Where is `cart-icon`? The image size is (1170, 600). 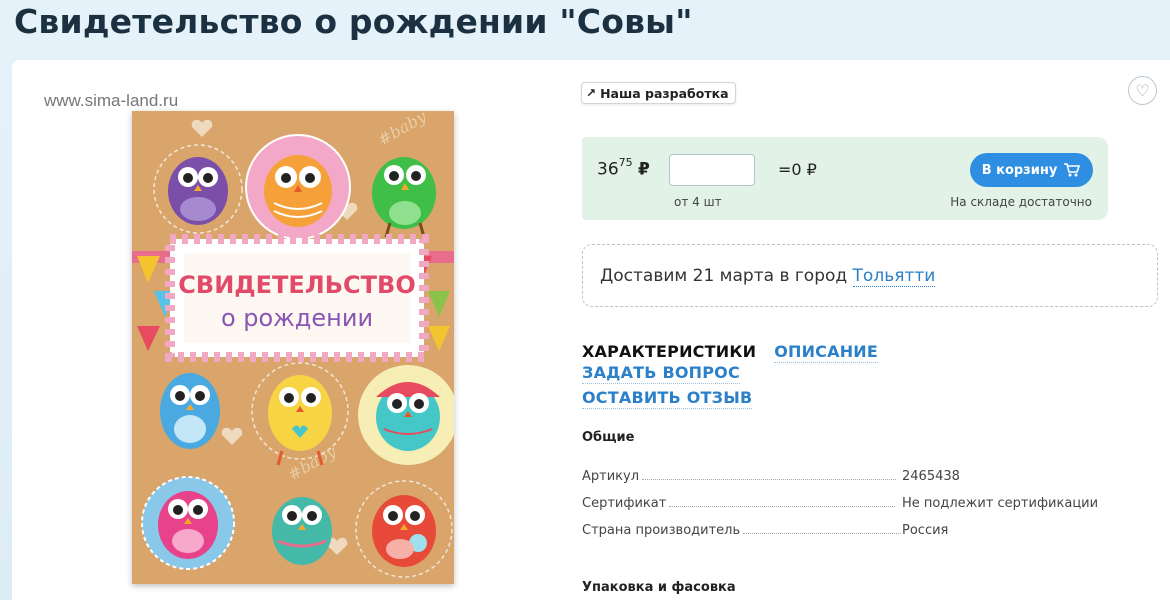 cart-icon is located at coordinates (1072, 170).